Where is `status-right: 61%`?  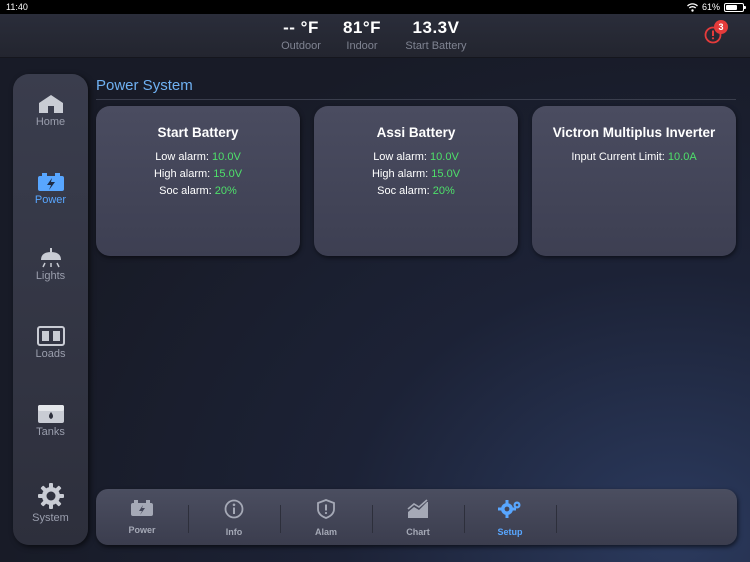 status-right: 61% is located at coordinates (716, 7).